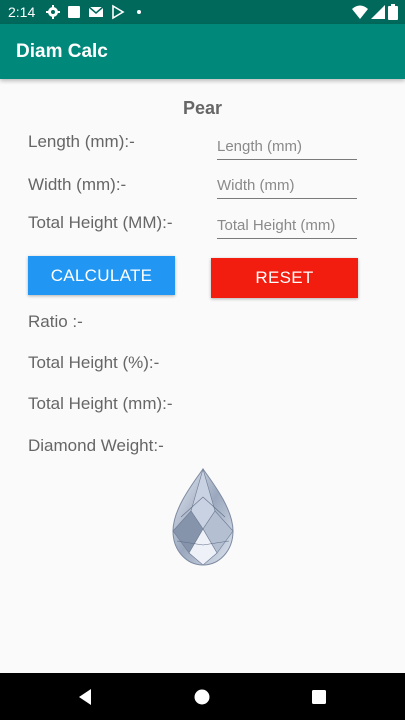  I want to click on reset-button: RESET, so click(284, 278).